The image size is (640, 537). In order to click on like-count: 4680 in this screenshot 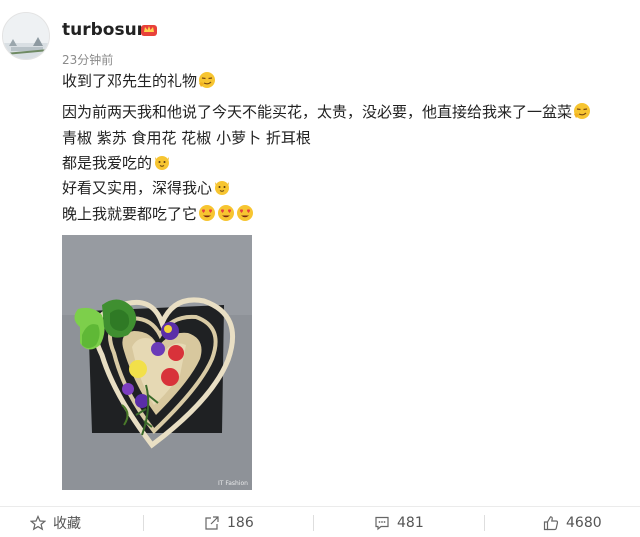, I will do `click(584, 522)`.